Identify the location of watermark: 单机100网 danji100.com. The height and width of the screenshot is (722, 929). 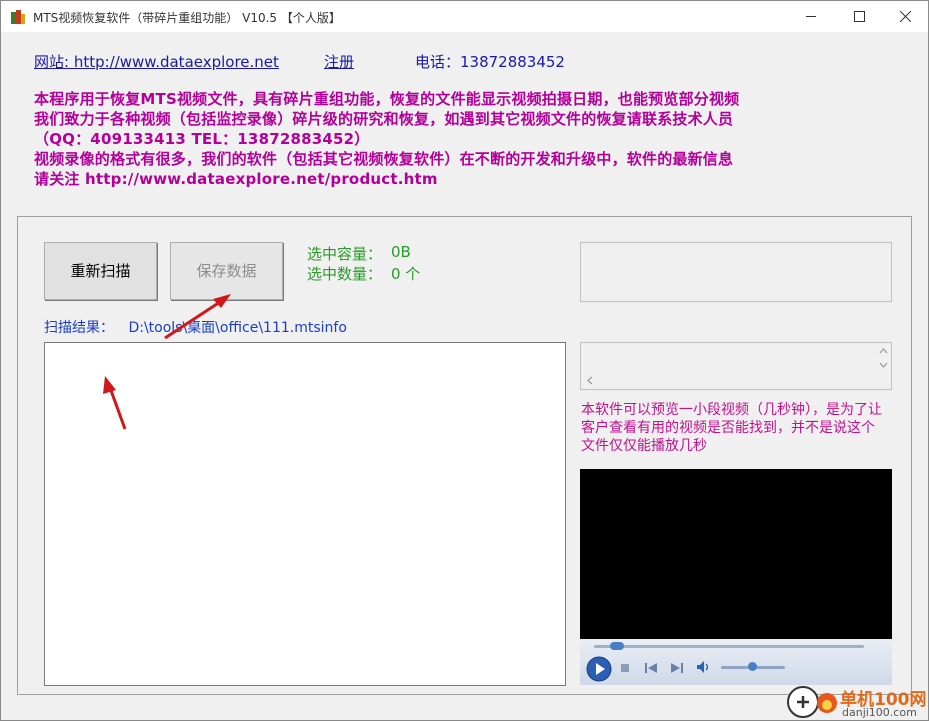
(857, 702).